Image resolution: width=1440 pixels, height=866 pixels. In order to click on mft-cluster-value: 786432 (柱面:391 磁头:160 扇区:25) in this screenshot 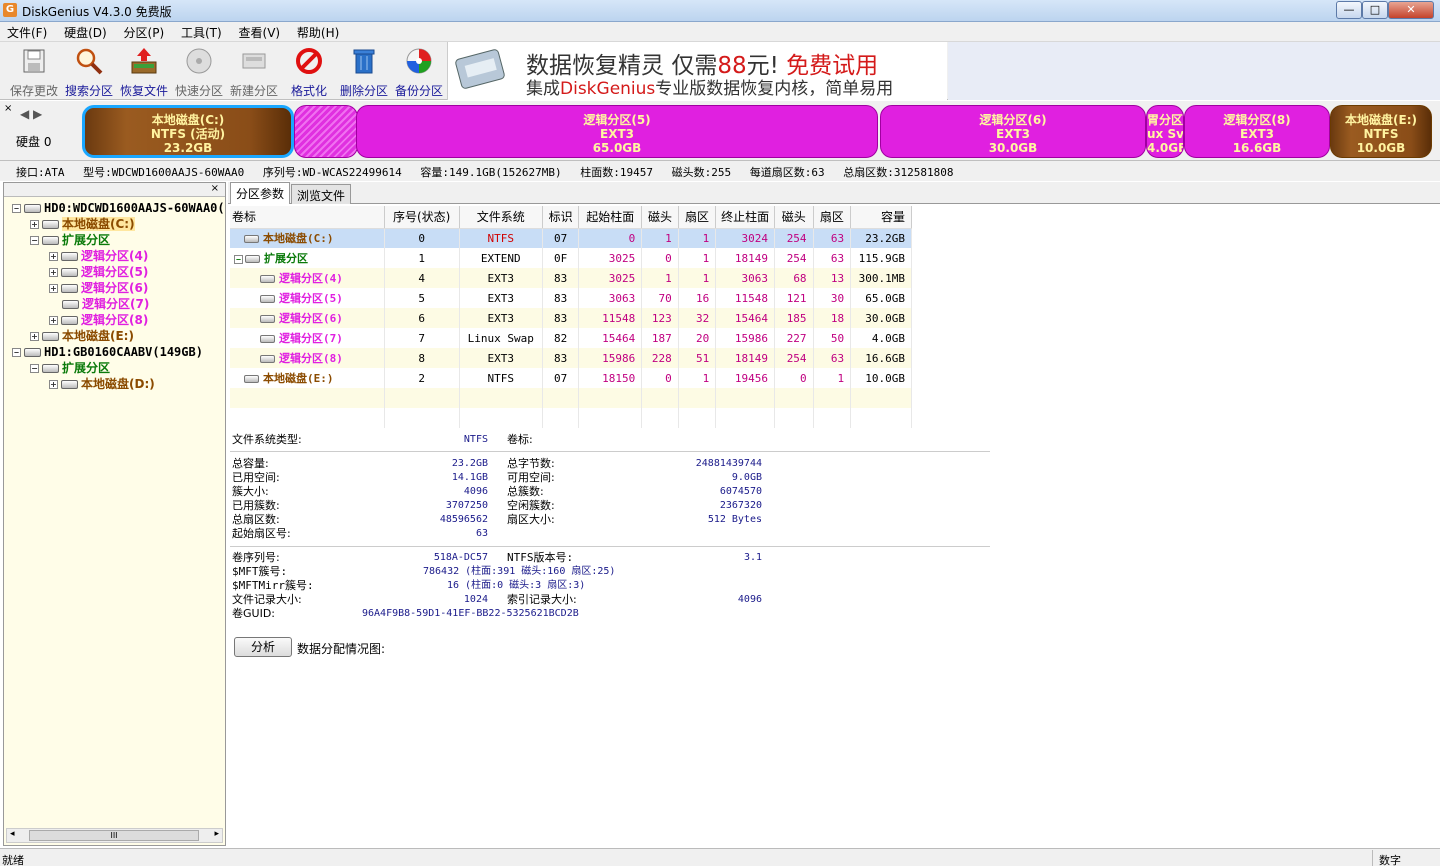, I will do `click(519, 571)`.